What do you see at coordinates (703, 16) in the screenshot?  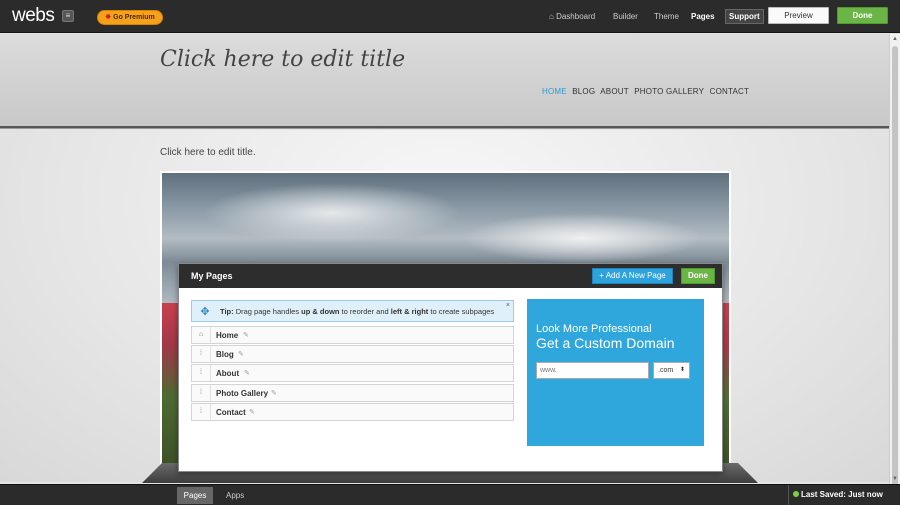 I see `nav-pages: Pages` at bounding box center [703, 16].